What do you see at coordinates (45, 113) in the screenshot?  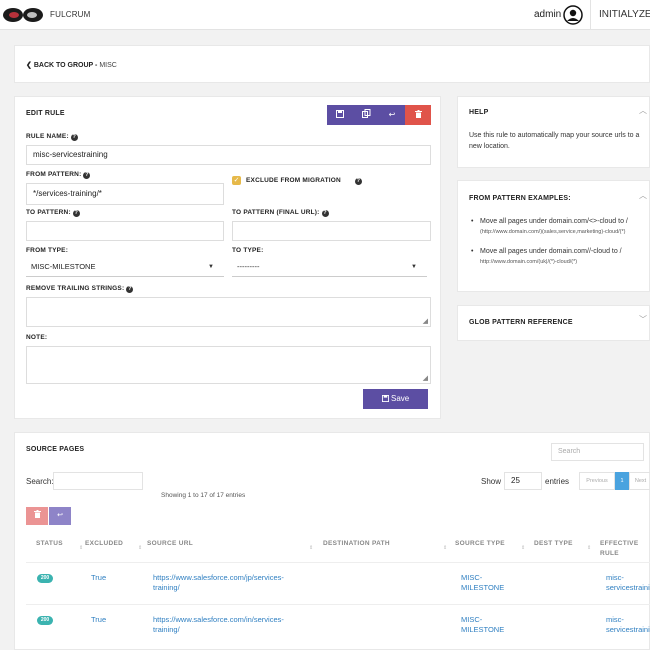 I see `edit-rule-title: EDIT RULE` at bounding box center [45, 113].